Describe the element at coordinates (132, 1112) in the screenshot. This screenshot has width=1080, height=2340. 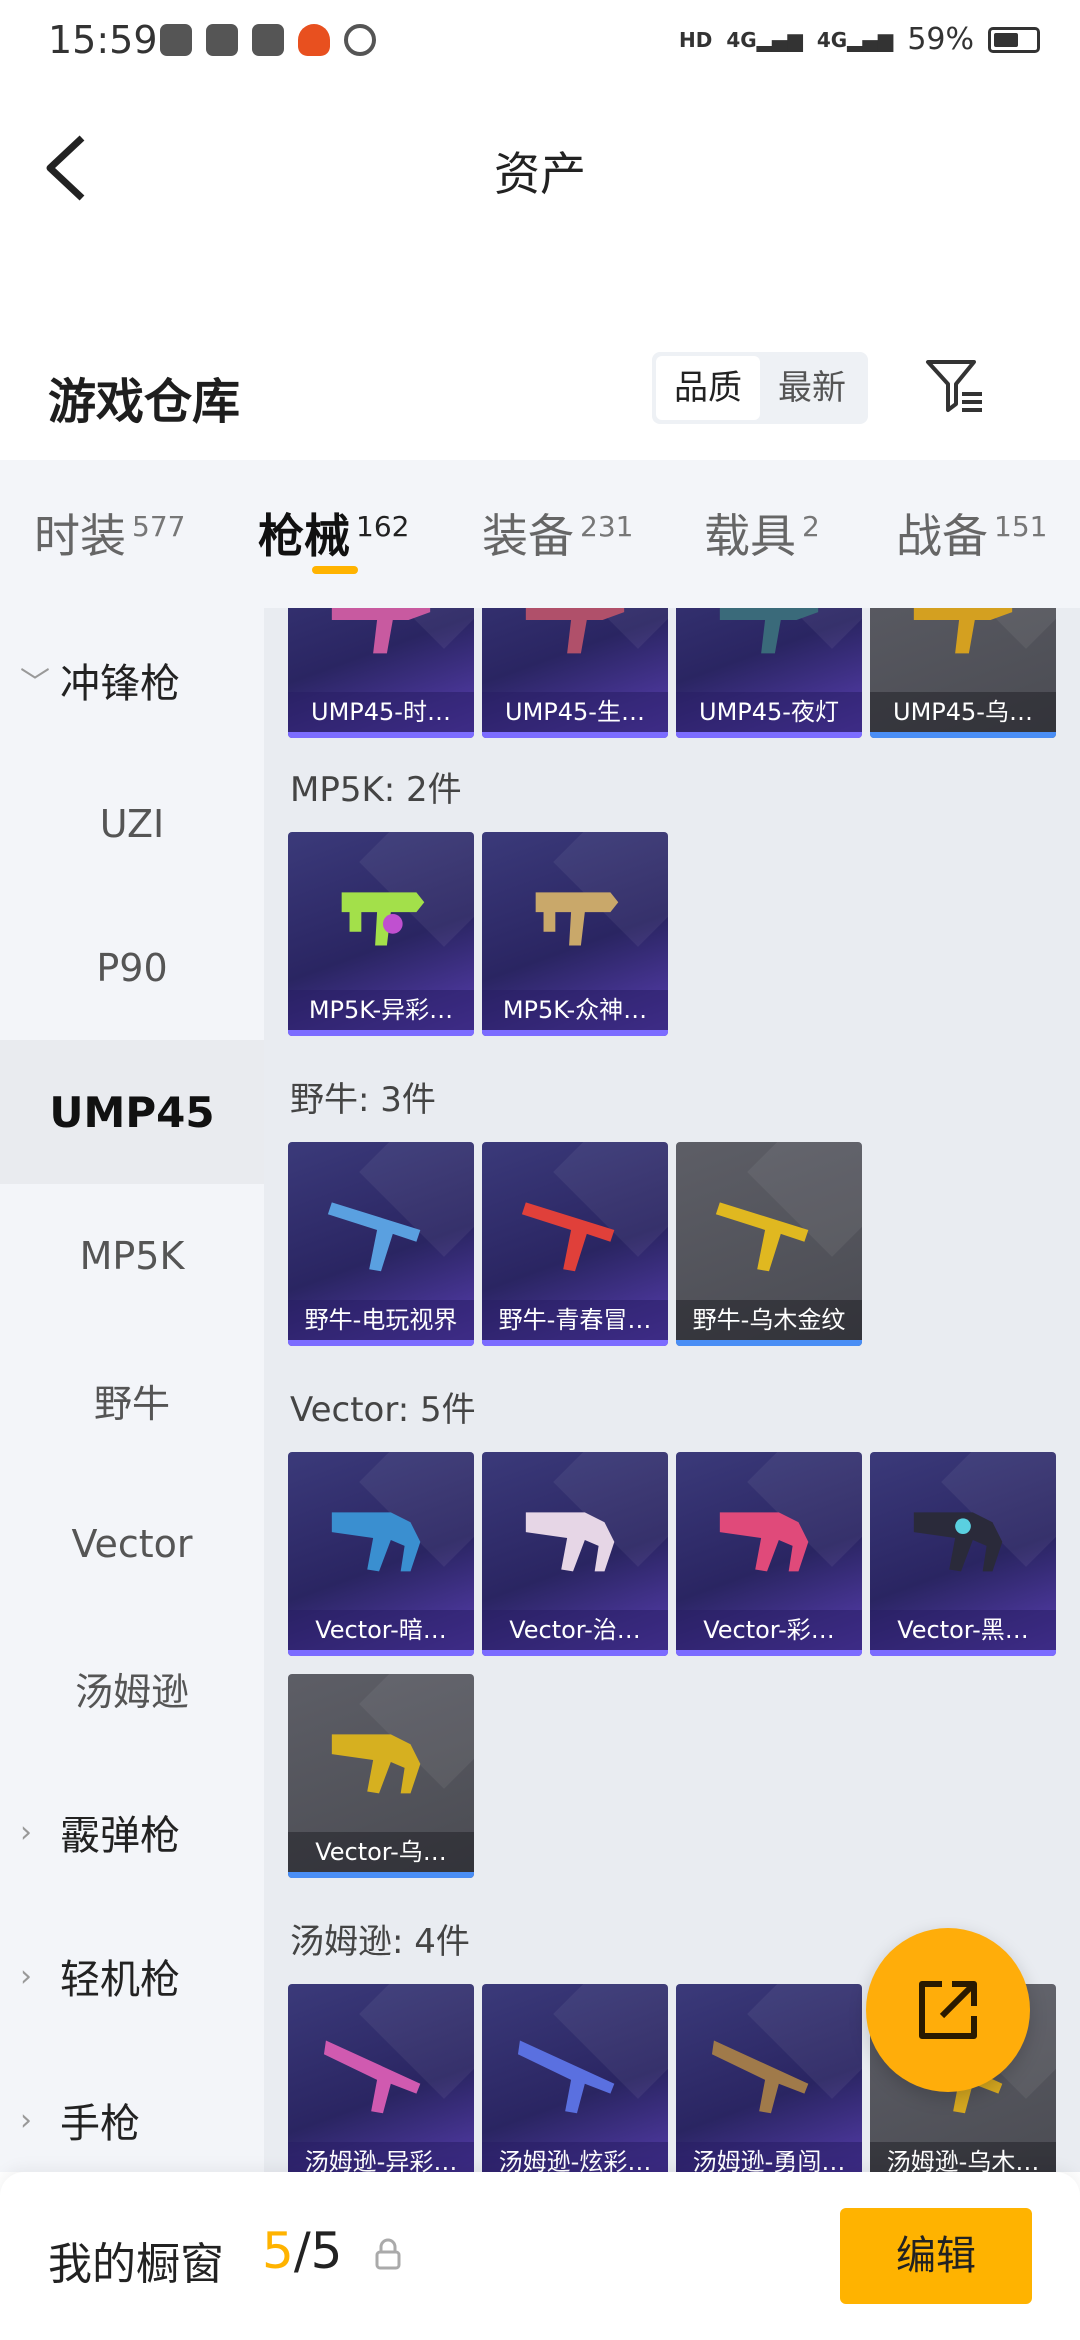
I see `sidebar-item-ump45: UMP45` at that location.